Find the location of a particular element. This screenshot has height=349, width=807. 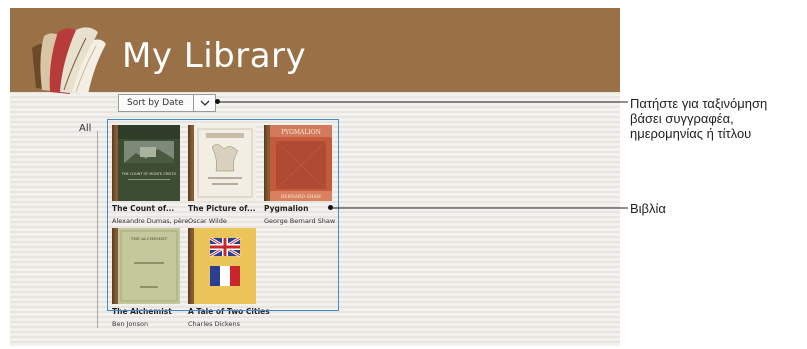

library-books-logo-icon is located at coordinates (69, 60).